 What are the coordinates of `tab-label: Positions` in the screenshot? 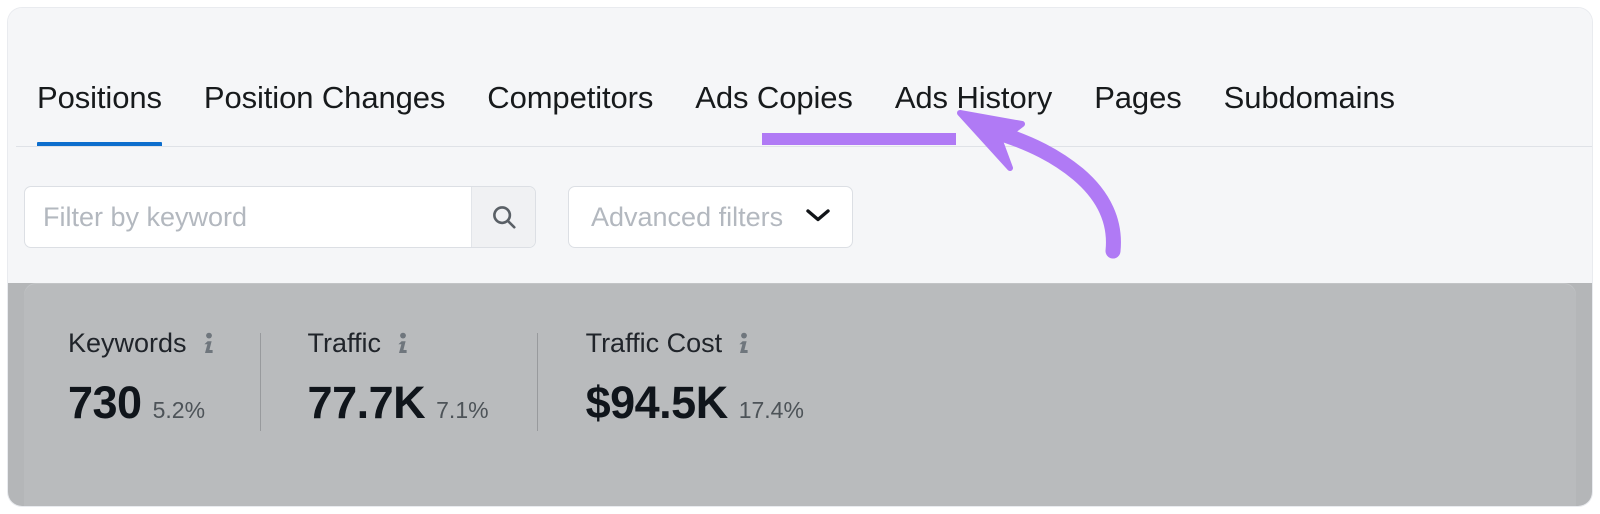 It's located at (99, 97).